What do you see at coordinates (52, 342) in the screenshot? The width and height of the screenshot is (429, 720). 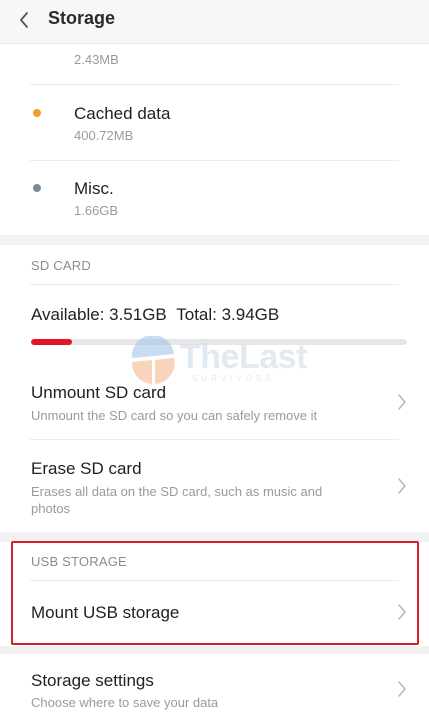 I see `usage-bar-fill` at bounding box center [52, 342].